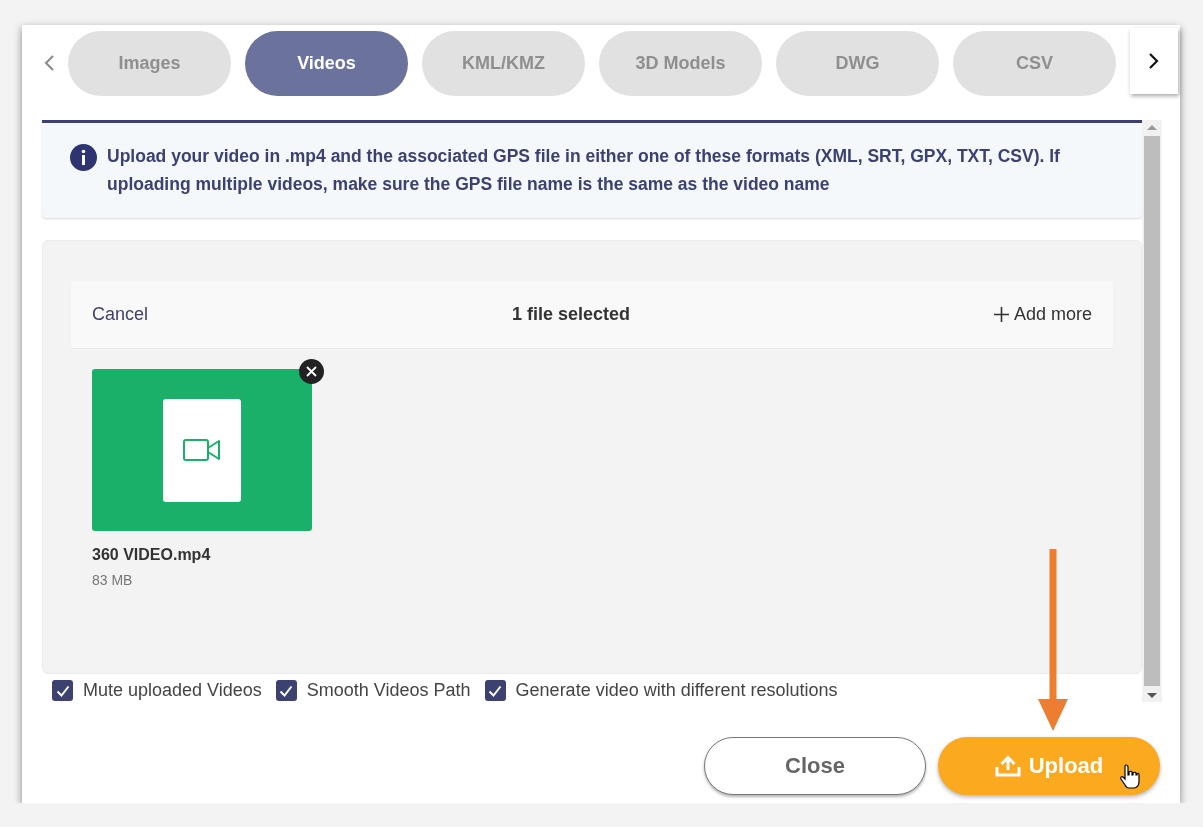 The image size is (1203, 827). I want to click on checkbox-label: Generate video with different resolutions, so click(676, 690).